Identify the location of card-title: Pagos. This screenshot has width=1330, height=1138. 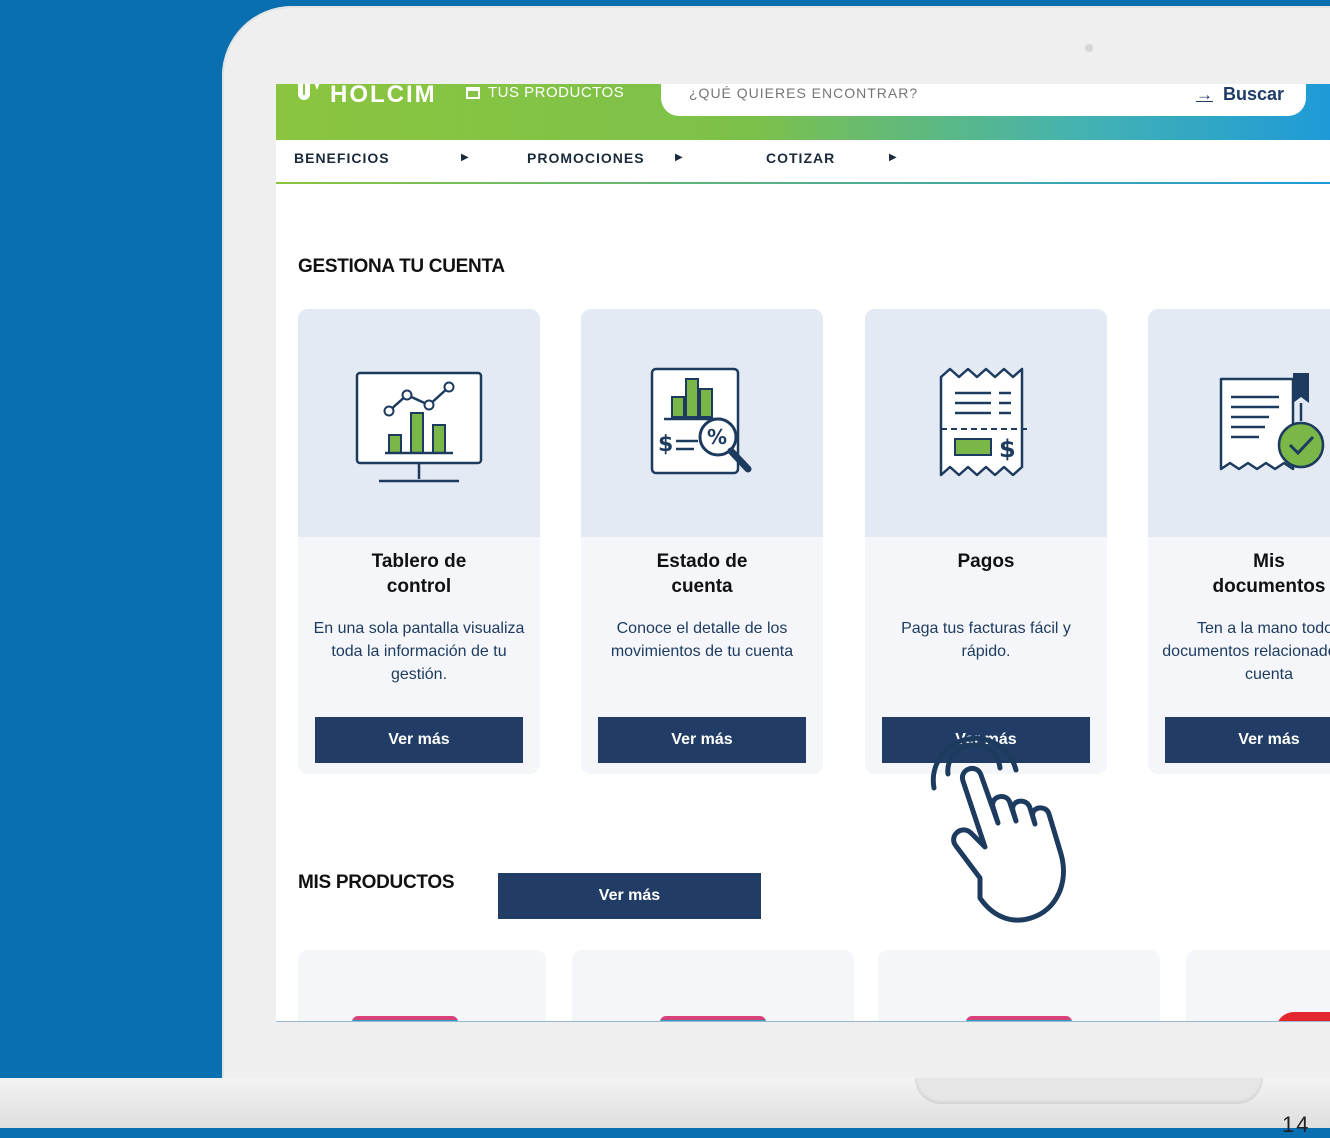
(986, 561).